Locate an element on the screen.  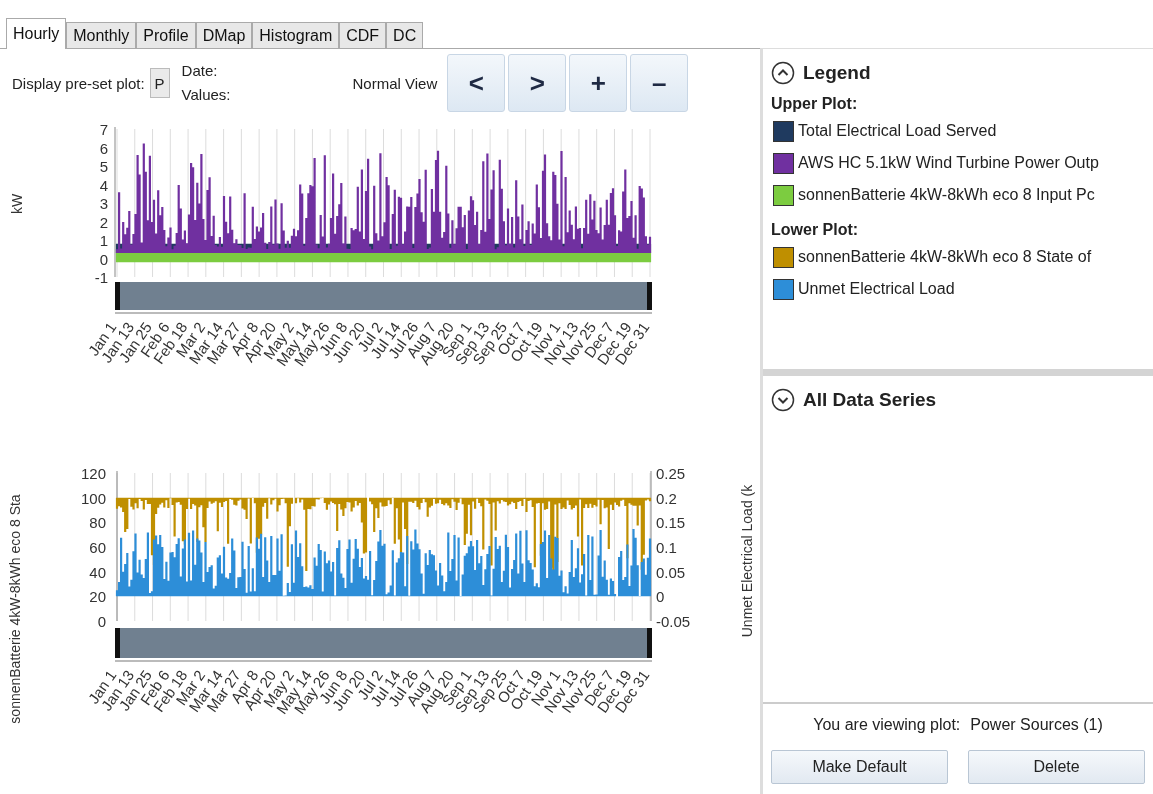
tick-label: 0.2 is located at coordinates (666, 498).